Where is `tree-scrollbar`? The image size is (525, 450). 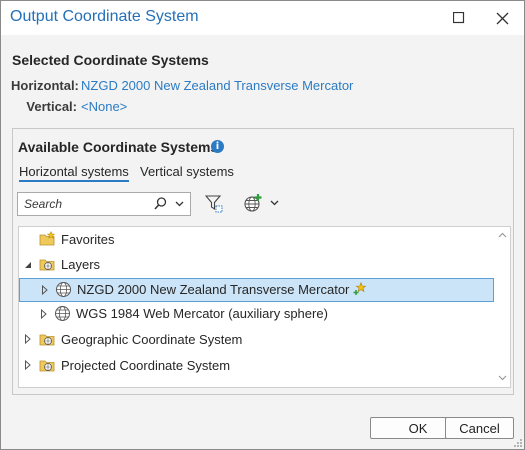 tree-scrollbar is located at coordinates (502, 307).